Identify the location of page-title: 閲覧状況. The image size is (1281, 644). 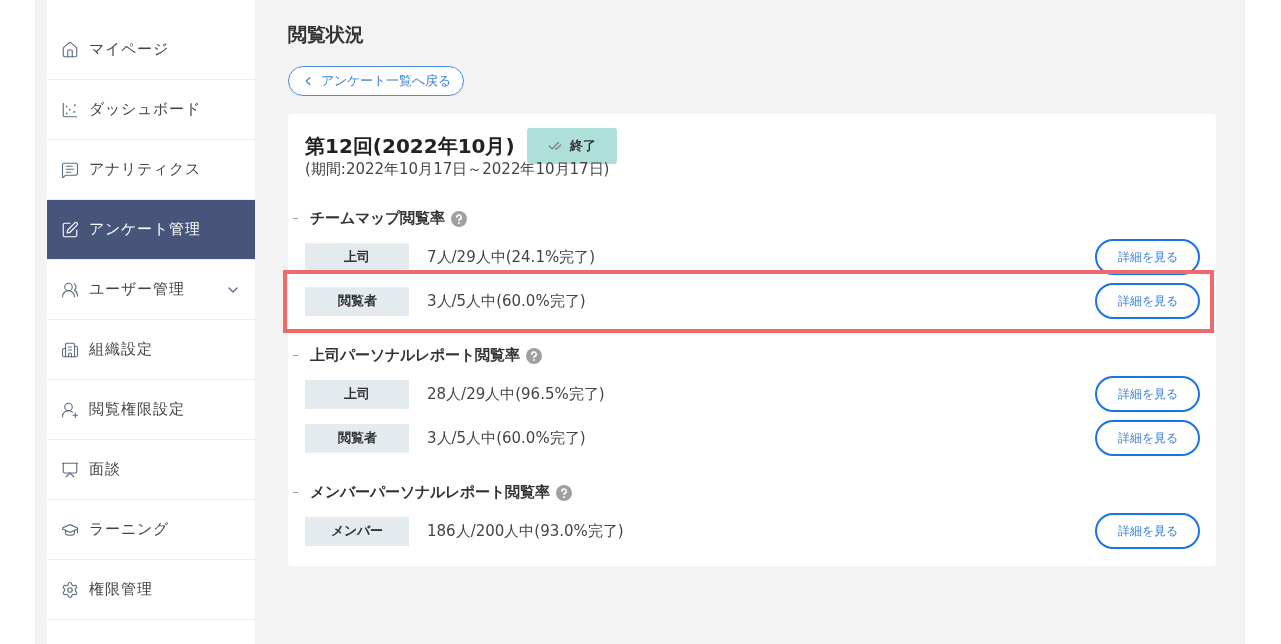
(326, 34).